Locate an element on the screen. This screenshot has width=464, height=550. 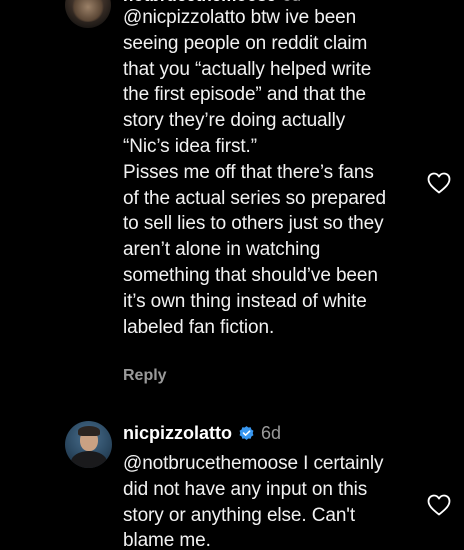
comment-line: labeled fan fiction. is located at coordinates (199, 327).